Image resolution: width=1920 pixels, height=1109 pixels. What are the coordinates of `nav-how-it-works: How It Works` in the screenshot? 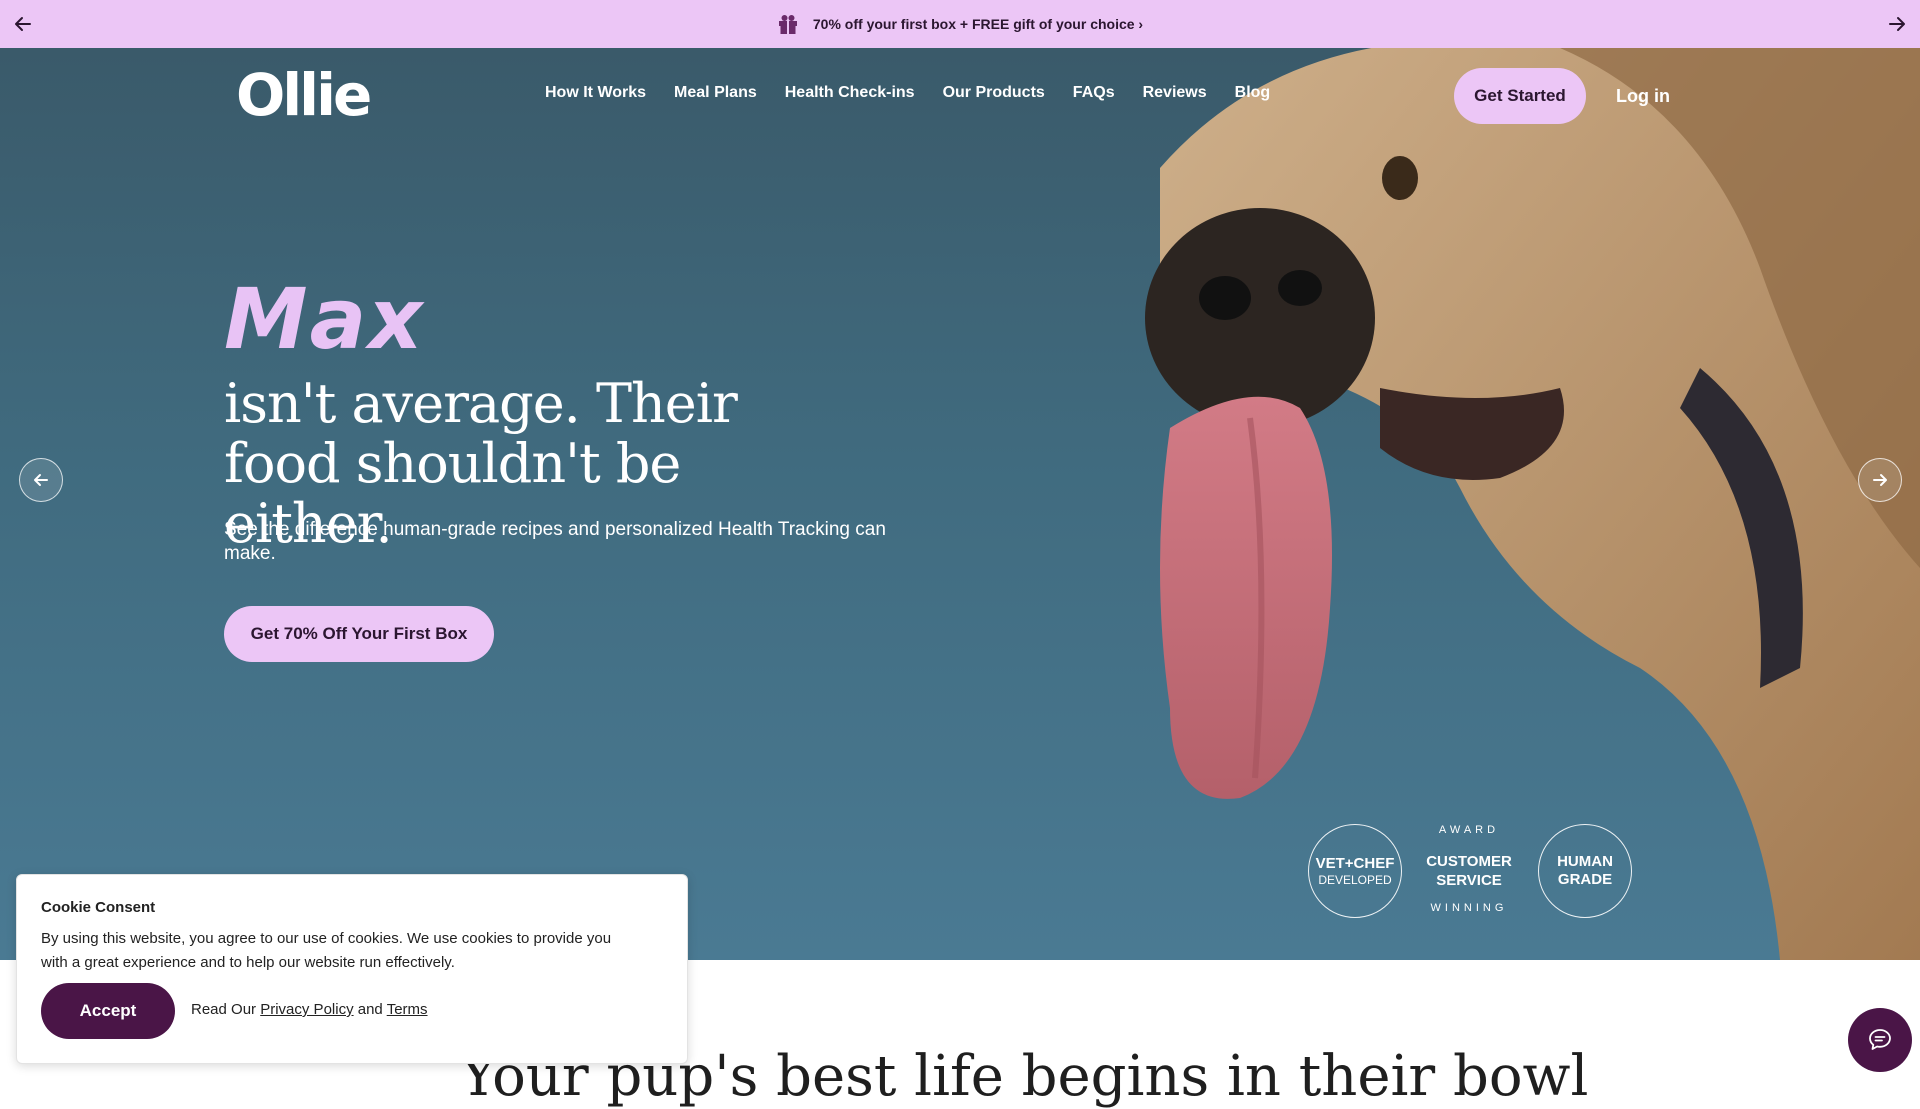 It's located at (595, 93).